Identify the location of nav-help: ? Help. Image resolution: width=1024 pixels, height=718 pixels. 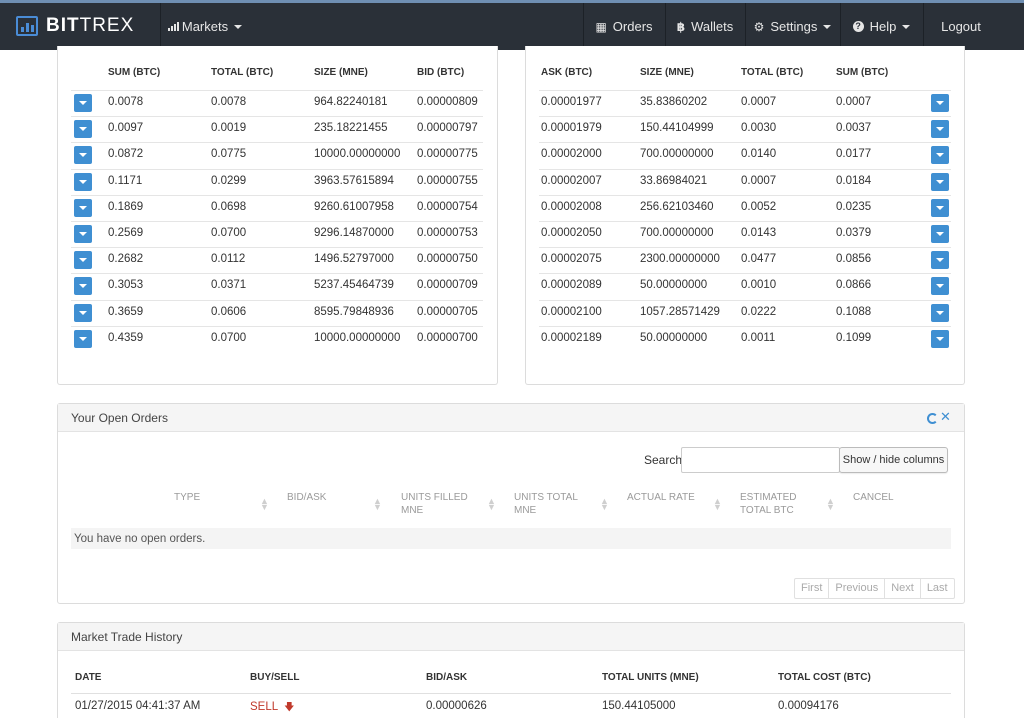
(881, 26).